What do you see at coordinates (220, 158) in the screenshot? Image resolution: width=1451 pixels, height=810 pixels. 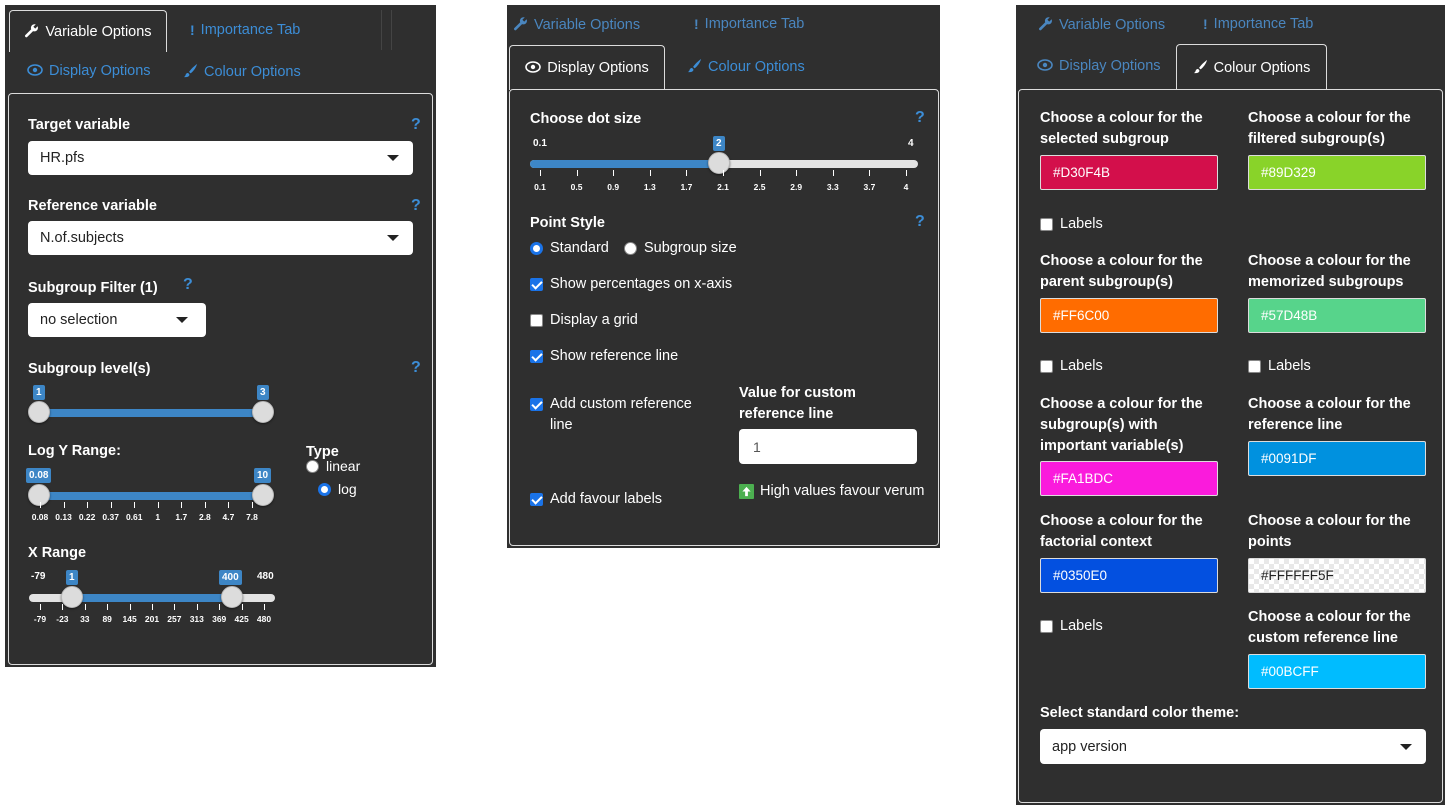 I see `target-variable-select: HR.pfs` at bounding box center [220, 158].